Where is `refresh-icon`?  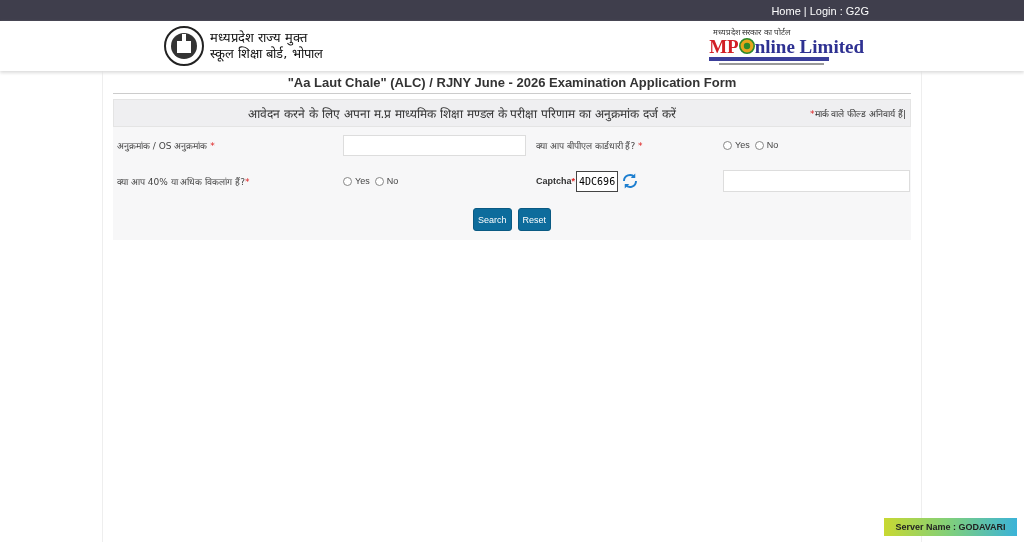 refresh-icon is located at coordinates (630, 181).